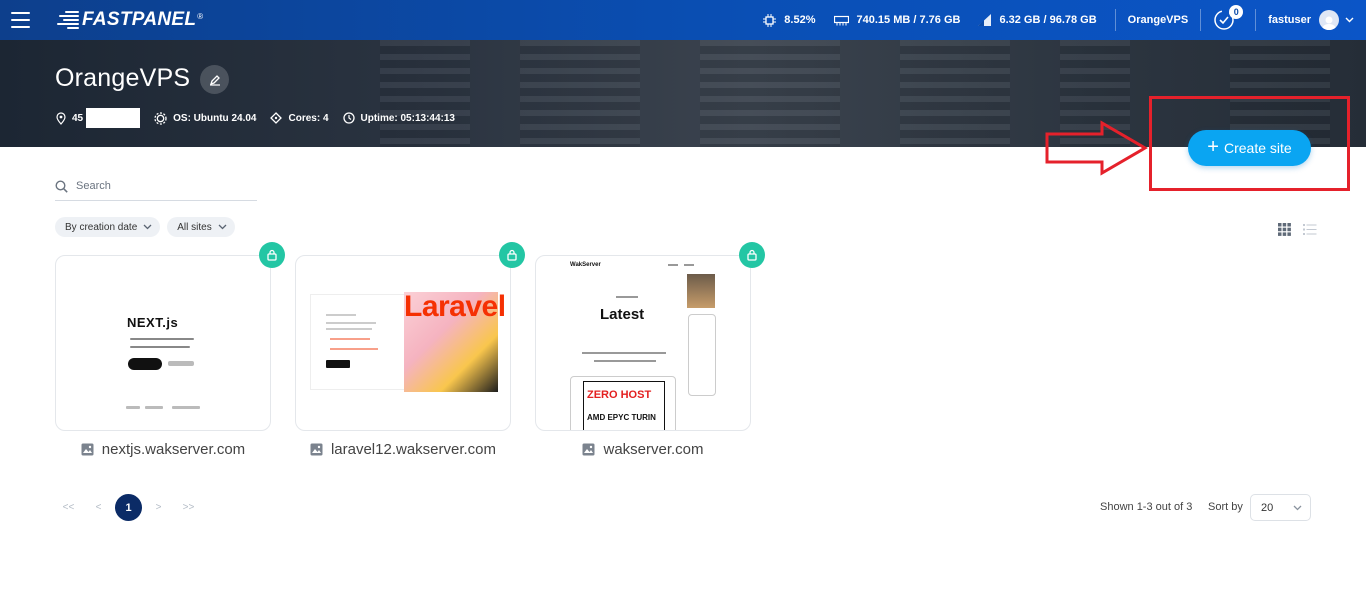 Image resolution: width=1366 pixels, height=597 pixels. Describe the element at coordinates (1267, 507) in the screenshot. I see `per-page-value: 20` at that location.